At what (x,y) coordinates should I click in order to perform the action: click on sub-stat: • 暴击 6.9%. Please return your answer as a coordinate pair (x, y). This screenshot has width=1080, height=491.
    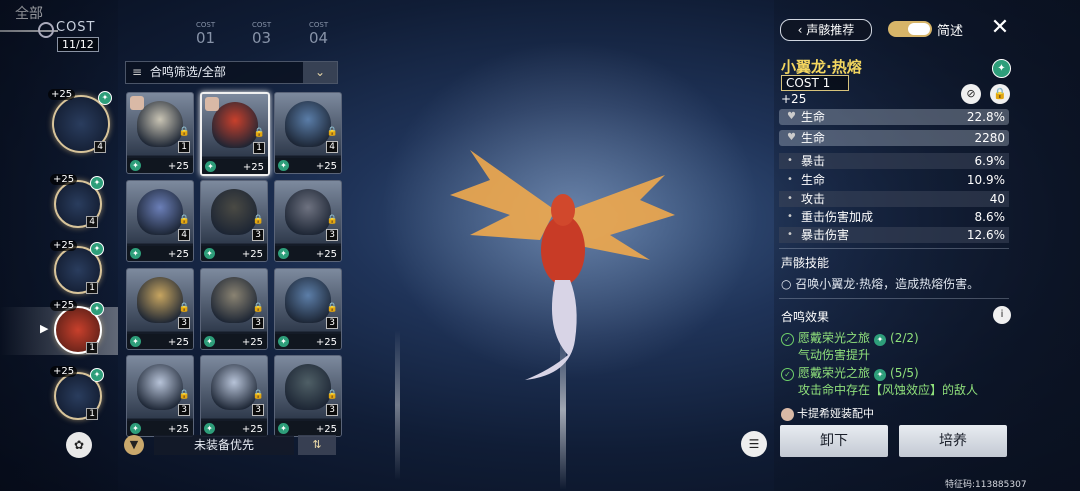
    Looking at the image, I should click on (894, 161).